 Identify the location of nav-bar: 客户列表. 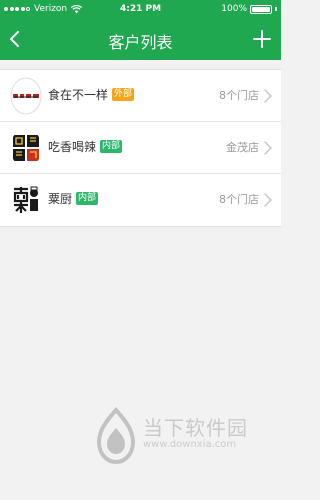
(140, 40).